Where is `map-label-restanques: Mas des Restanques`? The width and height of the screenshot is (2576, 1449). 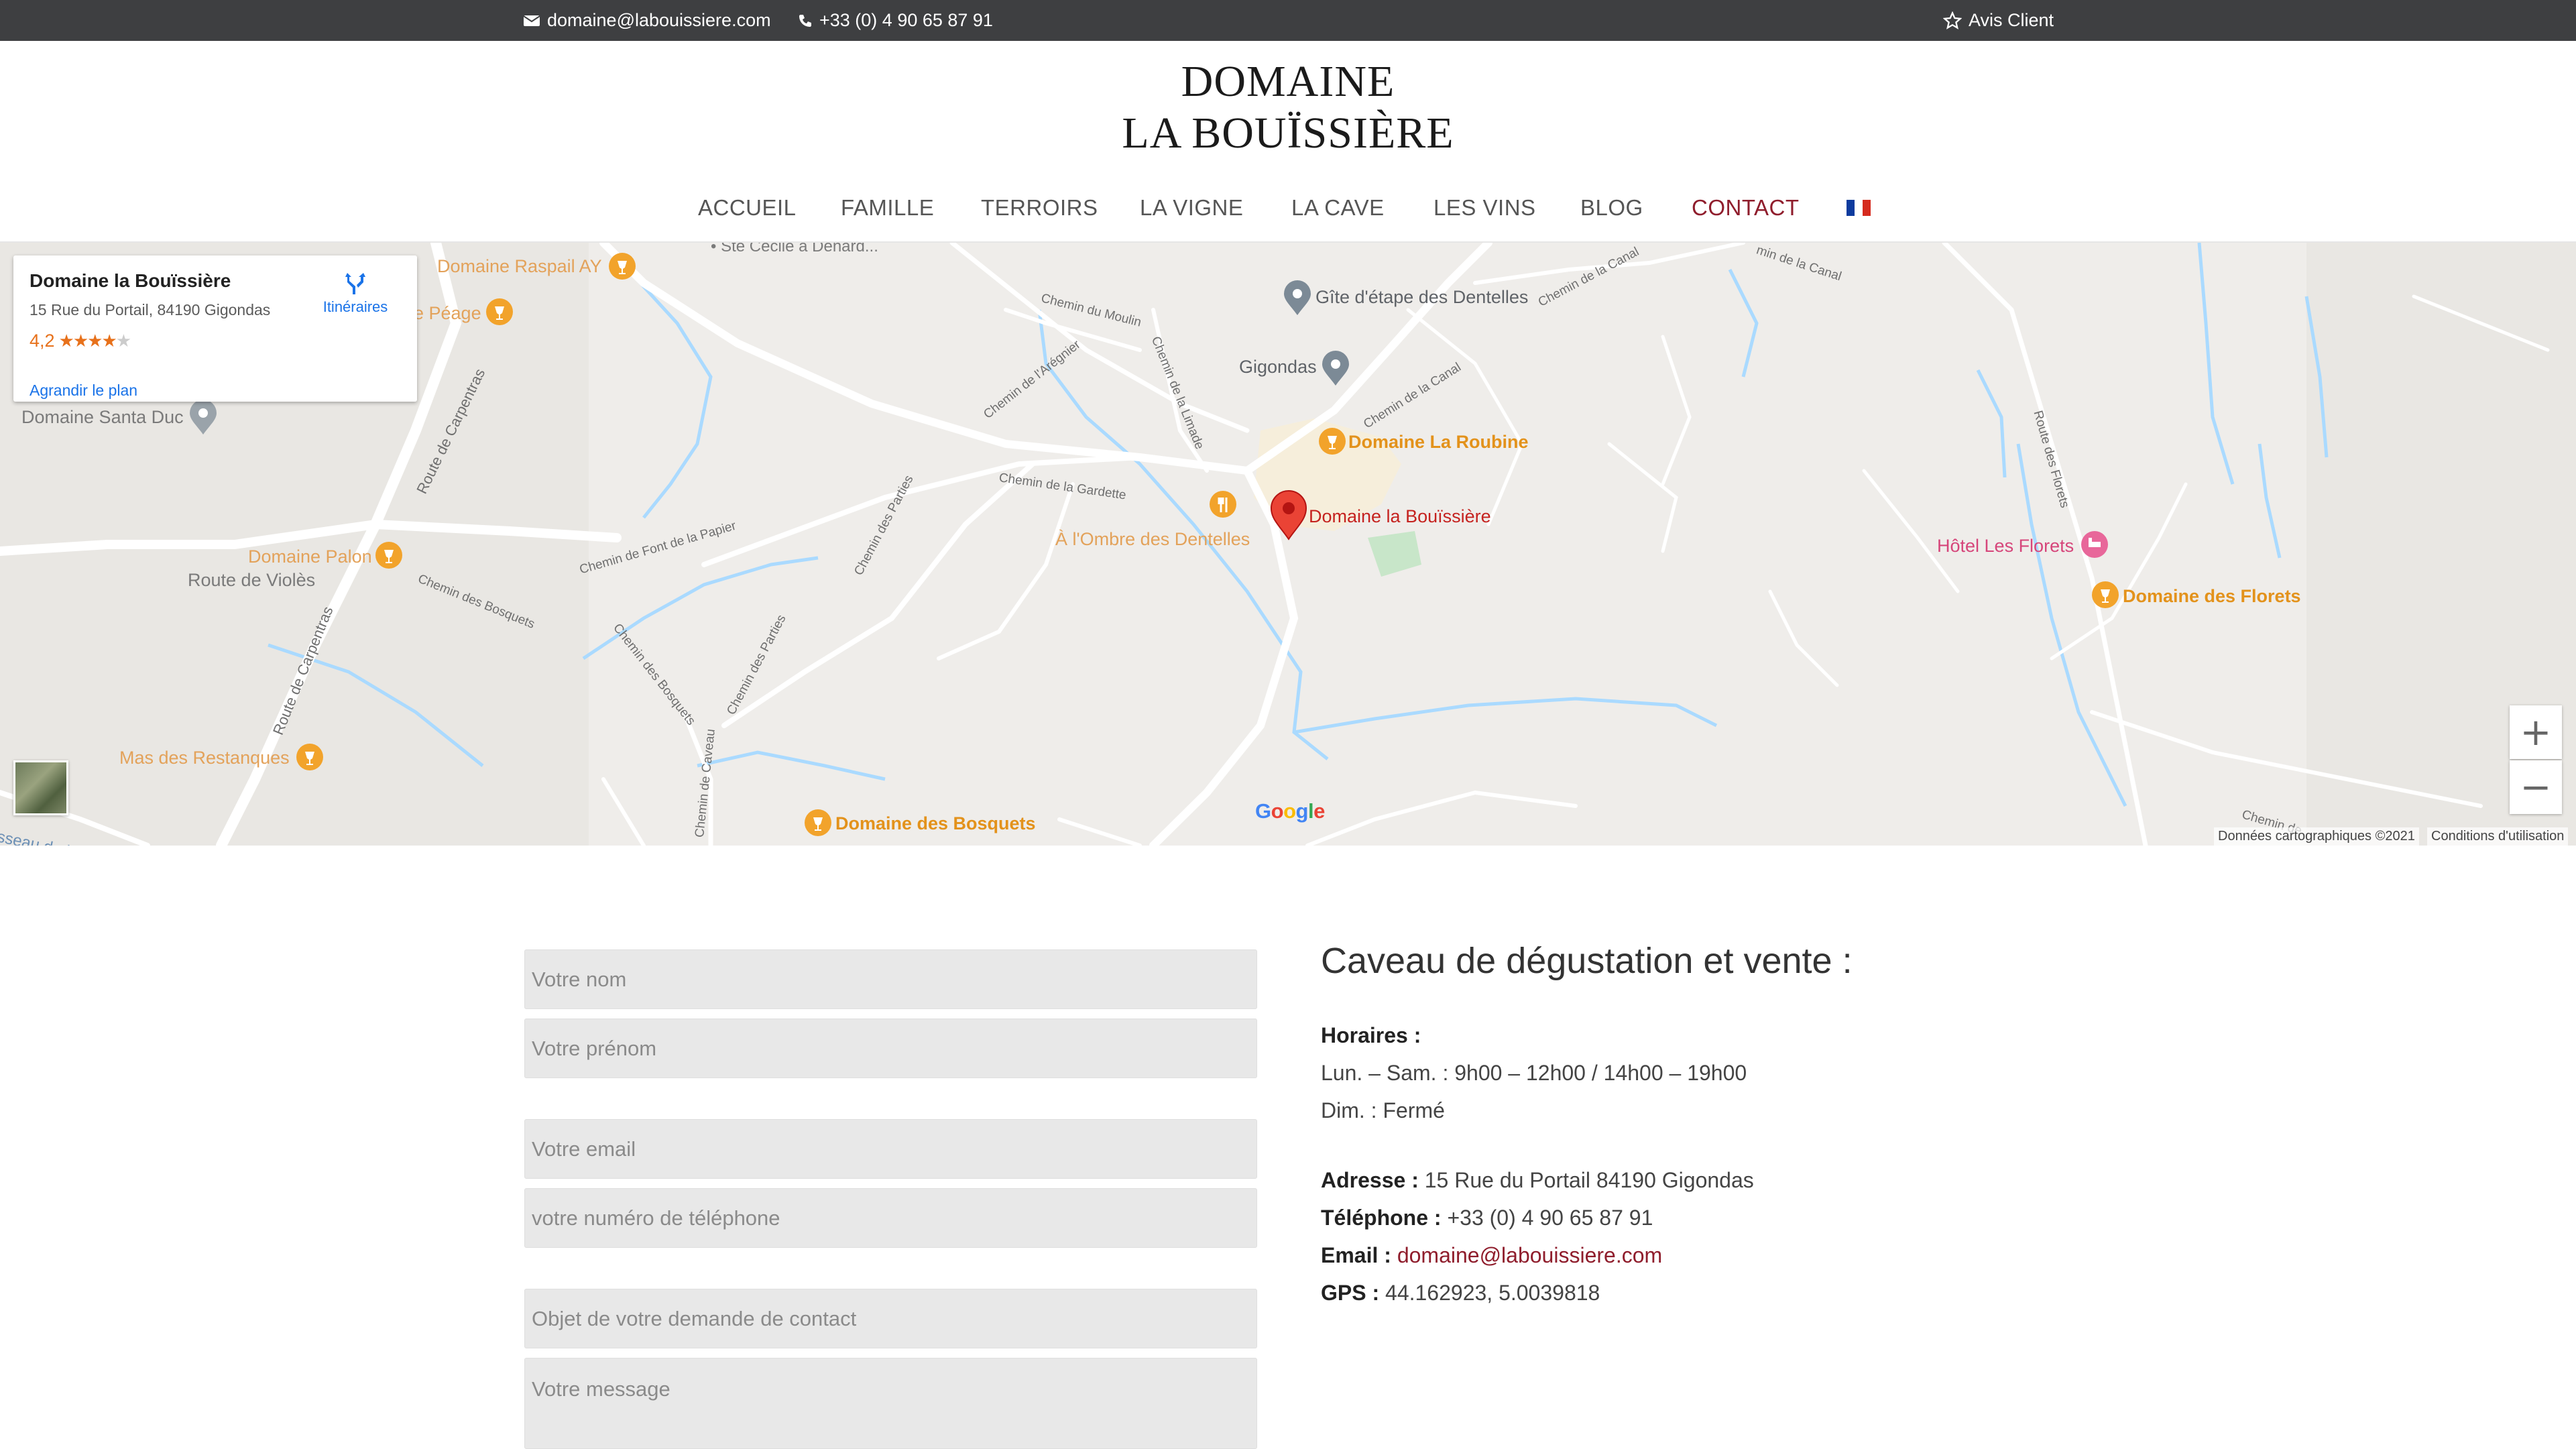
map-label-restanques: Mas des Restanques is located at coordinates (204, 758).